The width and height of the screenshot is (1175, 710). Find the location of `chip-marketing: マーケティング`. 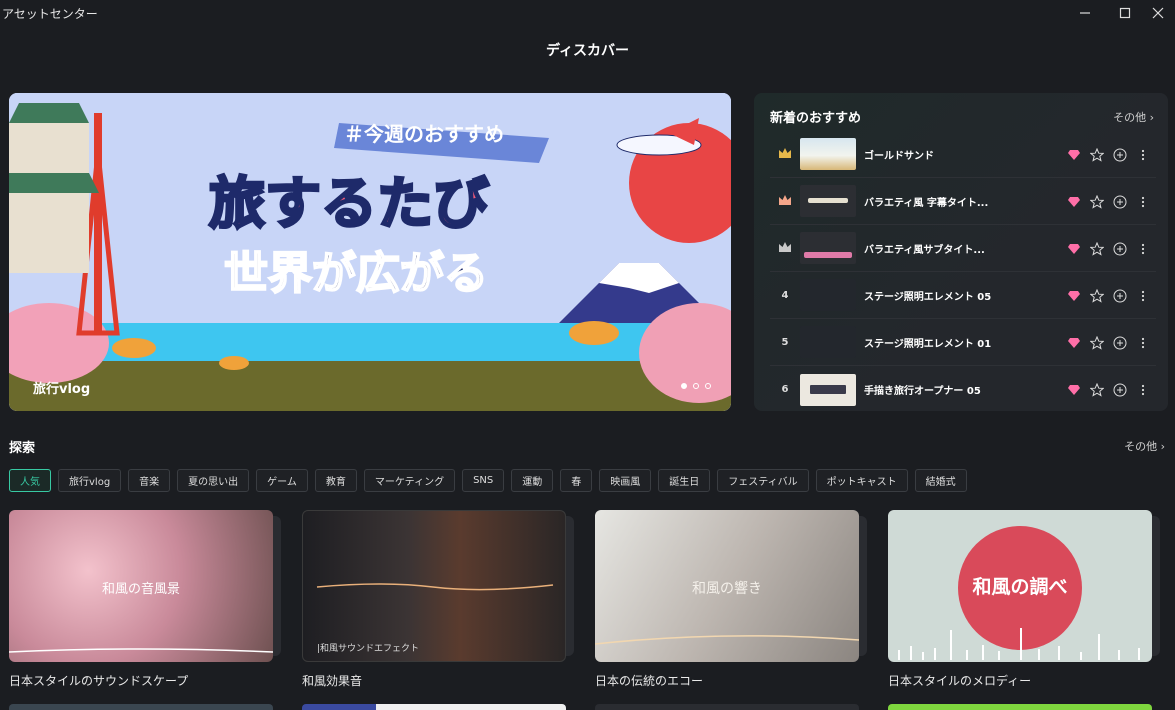

chip-marketing: マーケティング is located at coordinates (409, 480).